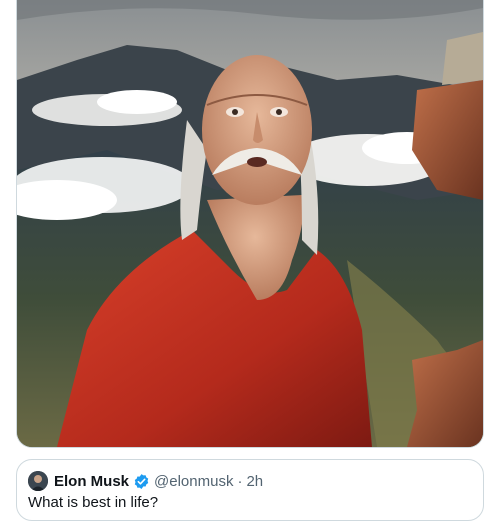  I want to click on verified-badge-icon, so click(141, 481).